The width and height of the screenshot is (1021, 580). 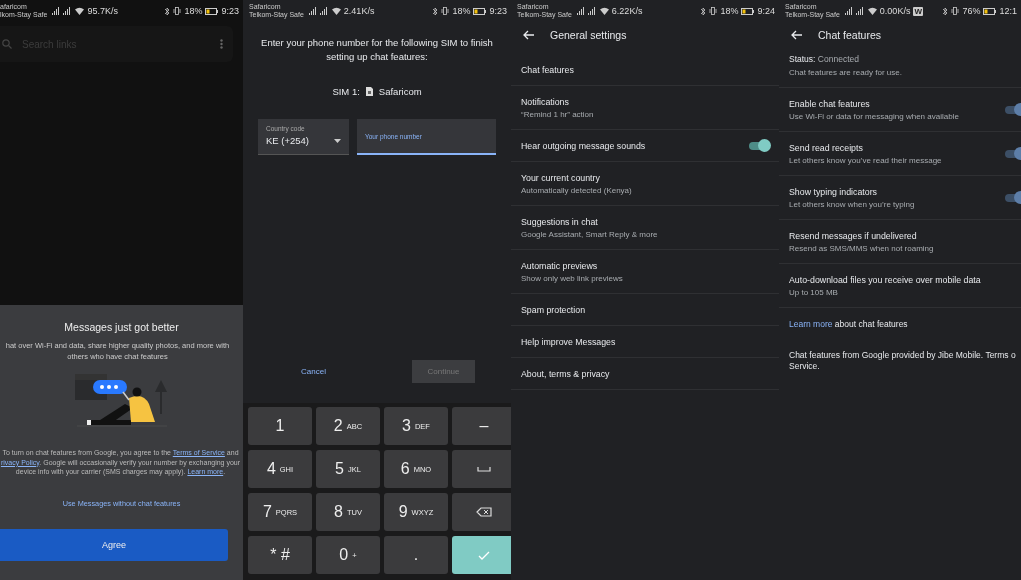 I want to click on keypad-key: –, so click(x=481, y=426).